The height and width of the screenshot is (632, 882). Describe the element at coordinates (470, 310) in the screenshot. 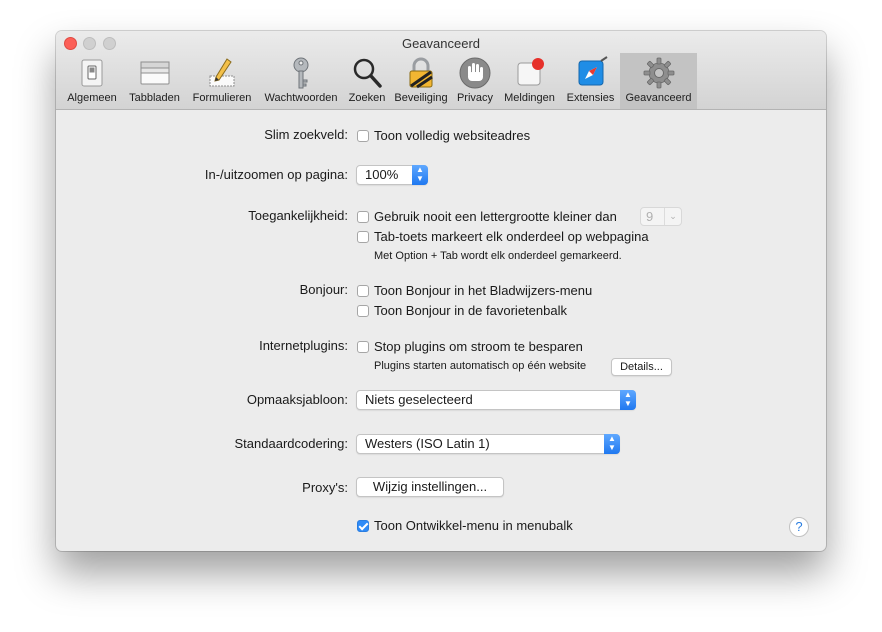

I see `bonjour-favorites-text: Toon Bonjour in de favorietenbalk` at that location.